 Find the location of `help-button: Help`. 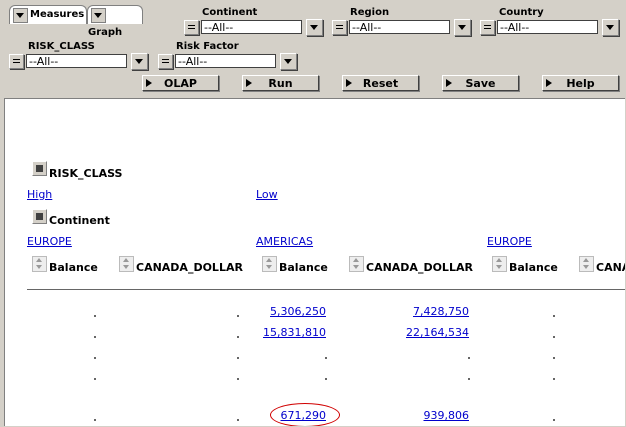

help-button: Help is located at coordinates (580, 83).